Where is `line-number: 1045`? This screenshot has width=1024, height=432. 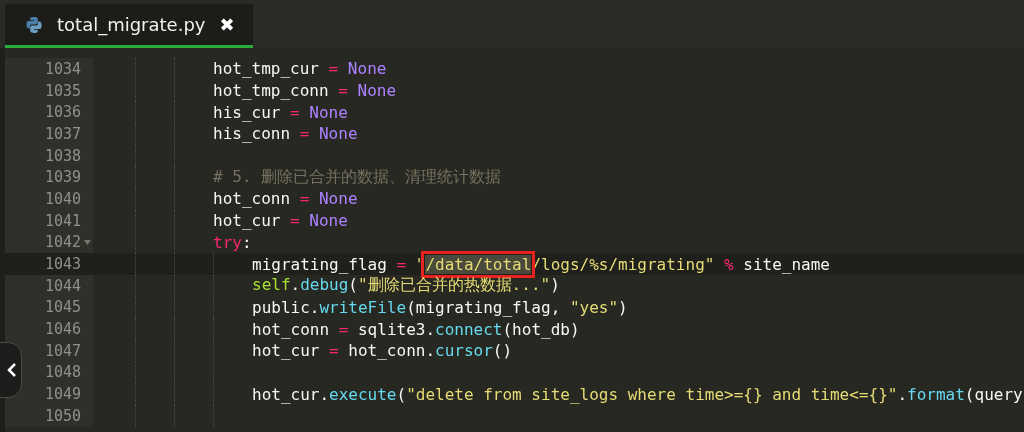 line-number: 1045 is located at coordinates (62, 307).